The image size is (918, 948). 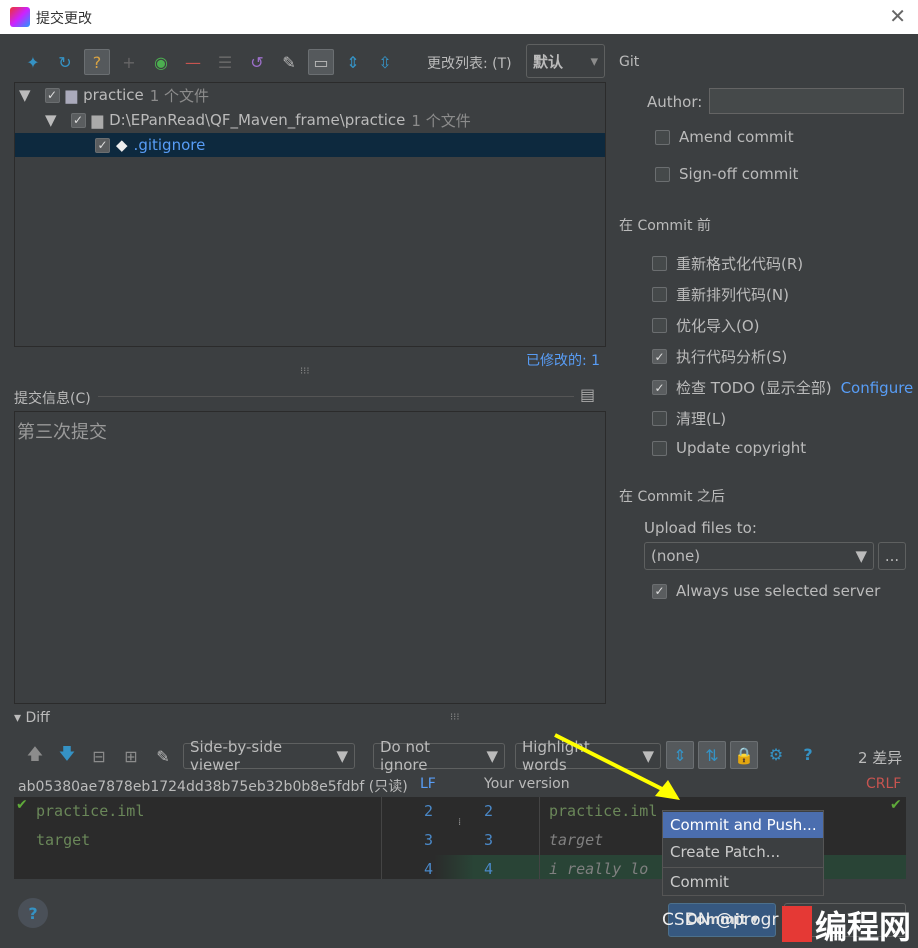 What do you see at coordinates (587, 394) in the screenshot?
I see `history-icon: ▤` at bounding box center [587, 394].